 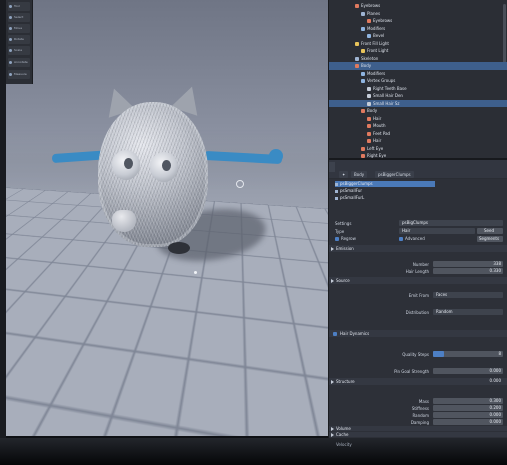 I want to click on outliner-row: Small Hair Den, so click(x=418, y=96).